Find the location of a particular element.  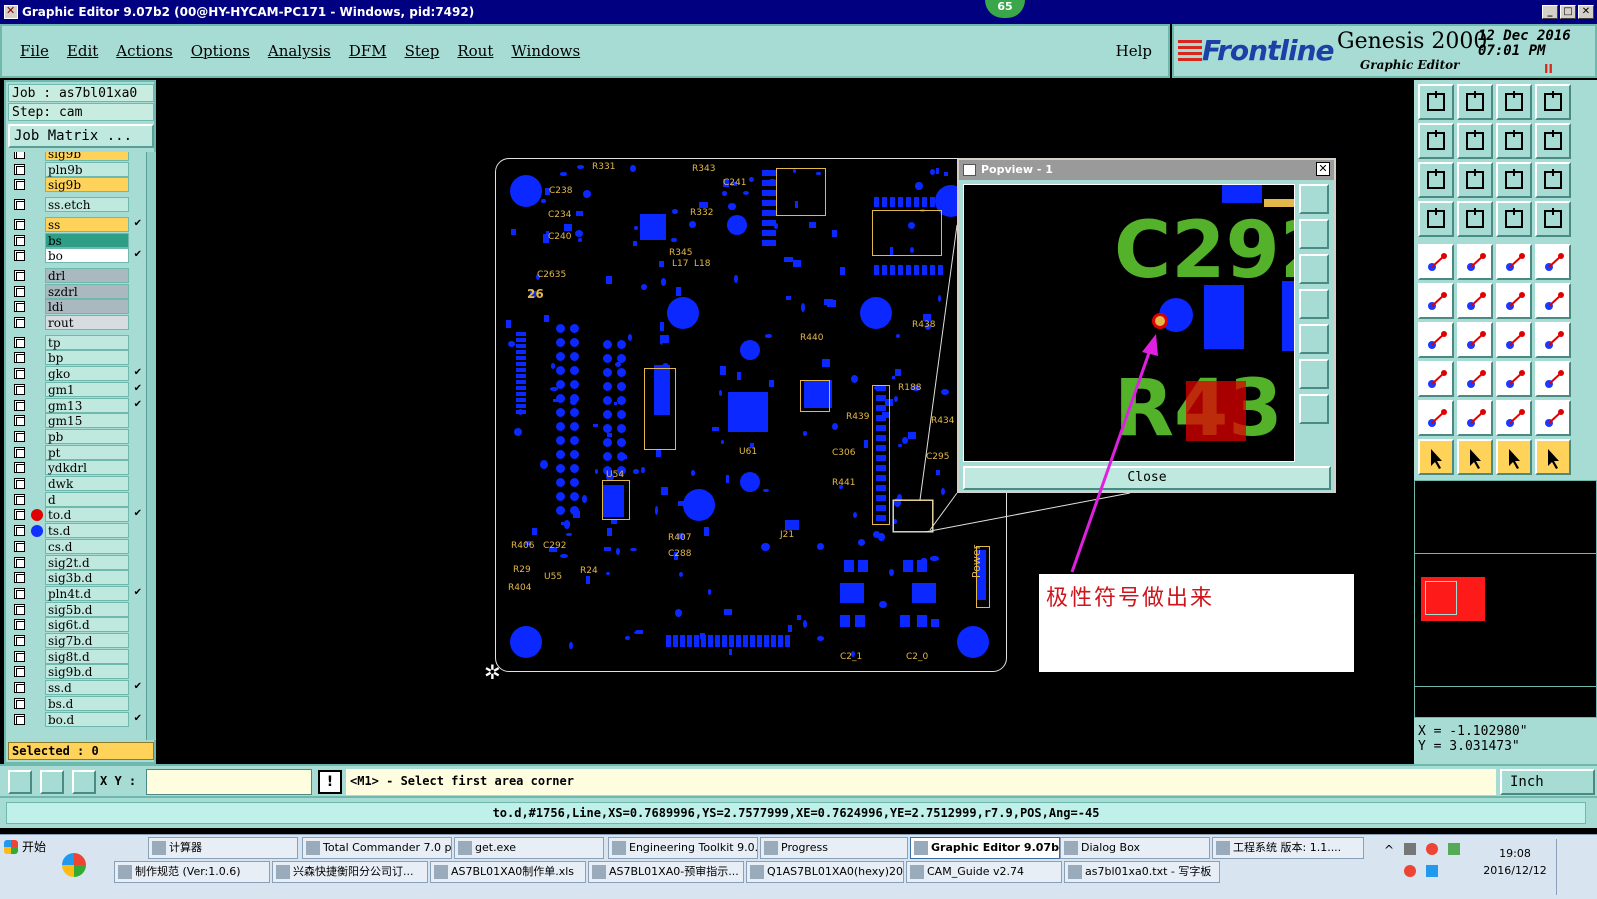

add-line-icon is located at coordinates (1514, 301).